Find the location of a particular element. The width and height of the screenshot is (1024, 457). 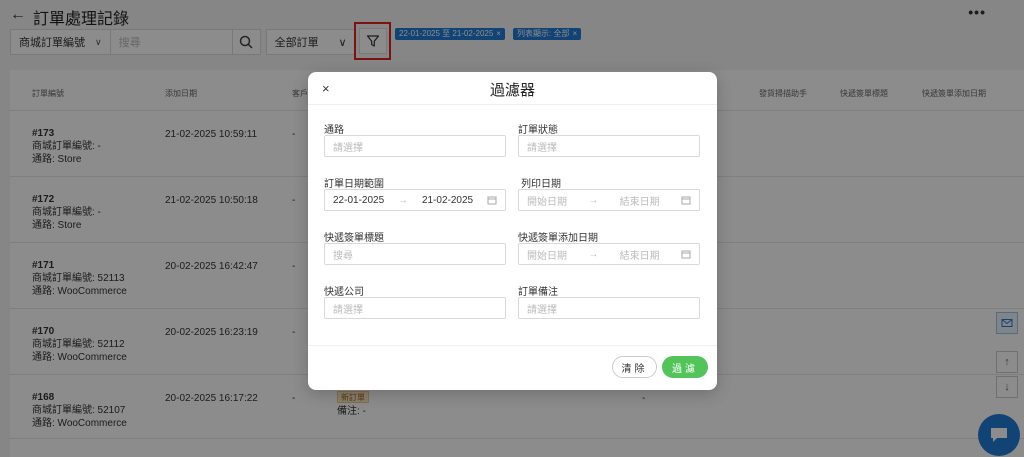

modal-footer-divider is located at coordinates (512, 345).